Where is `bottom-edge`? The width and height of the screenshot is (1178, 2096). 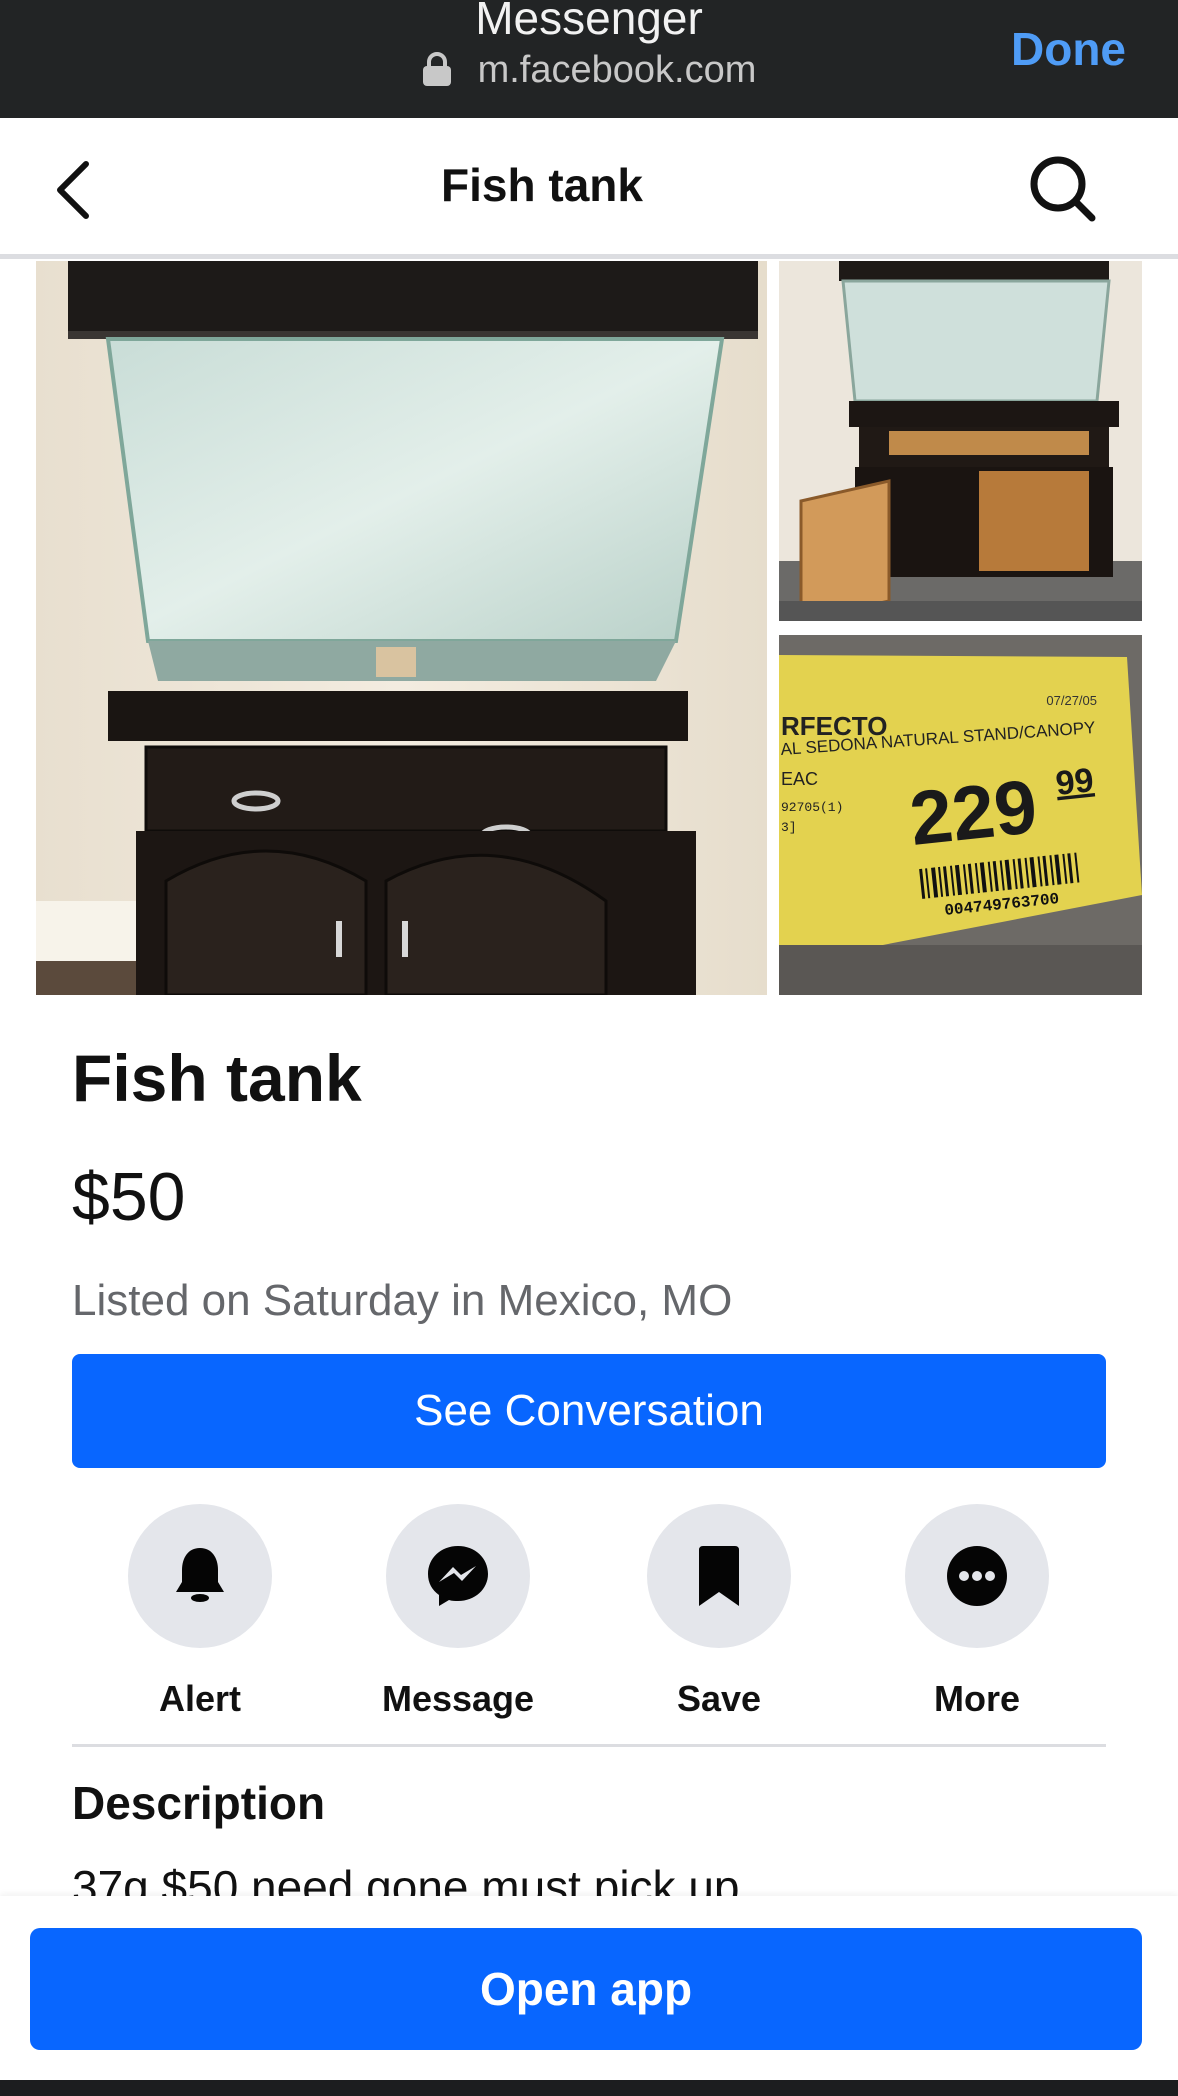 bottom-edge is located at coordinates (589, 2088).